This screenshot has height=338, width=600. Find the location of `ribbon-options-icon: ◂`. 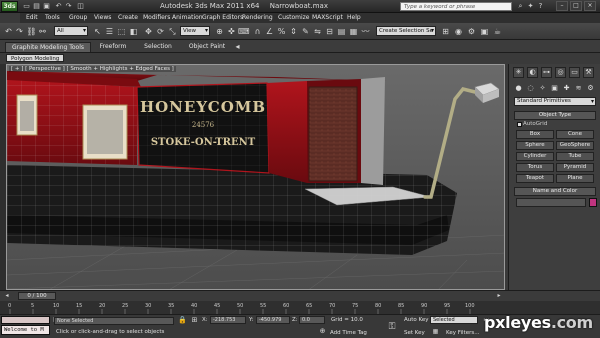

ribbon-options-icon: ◂ is located at coordinates (237, 46).